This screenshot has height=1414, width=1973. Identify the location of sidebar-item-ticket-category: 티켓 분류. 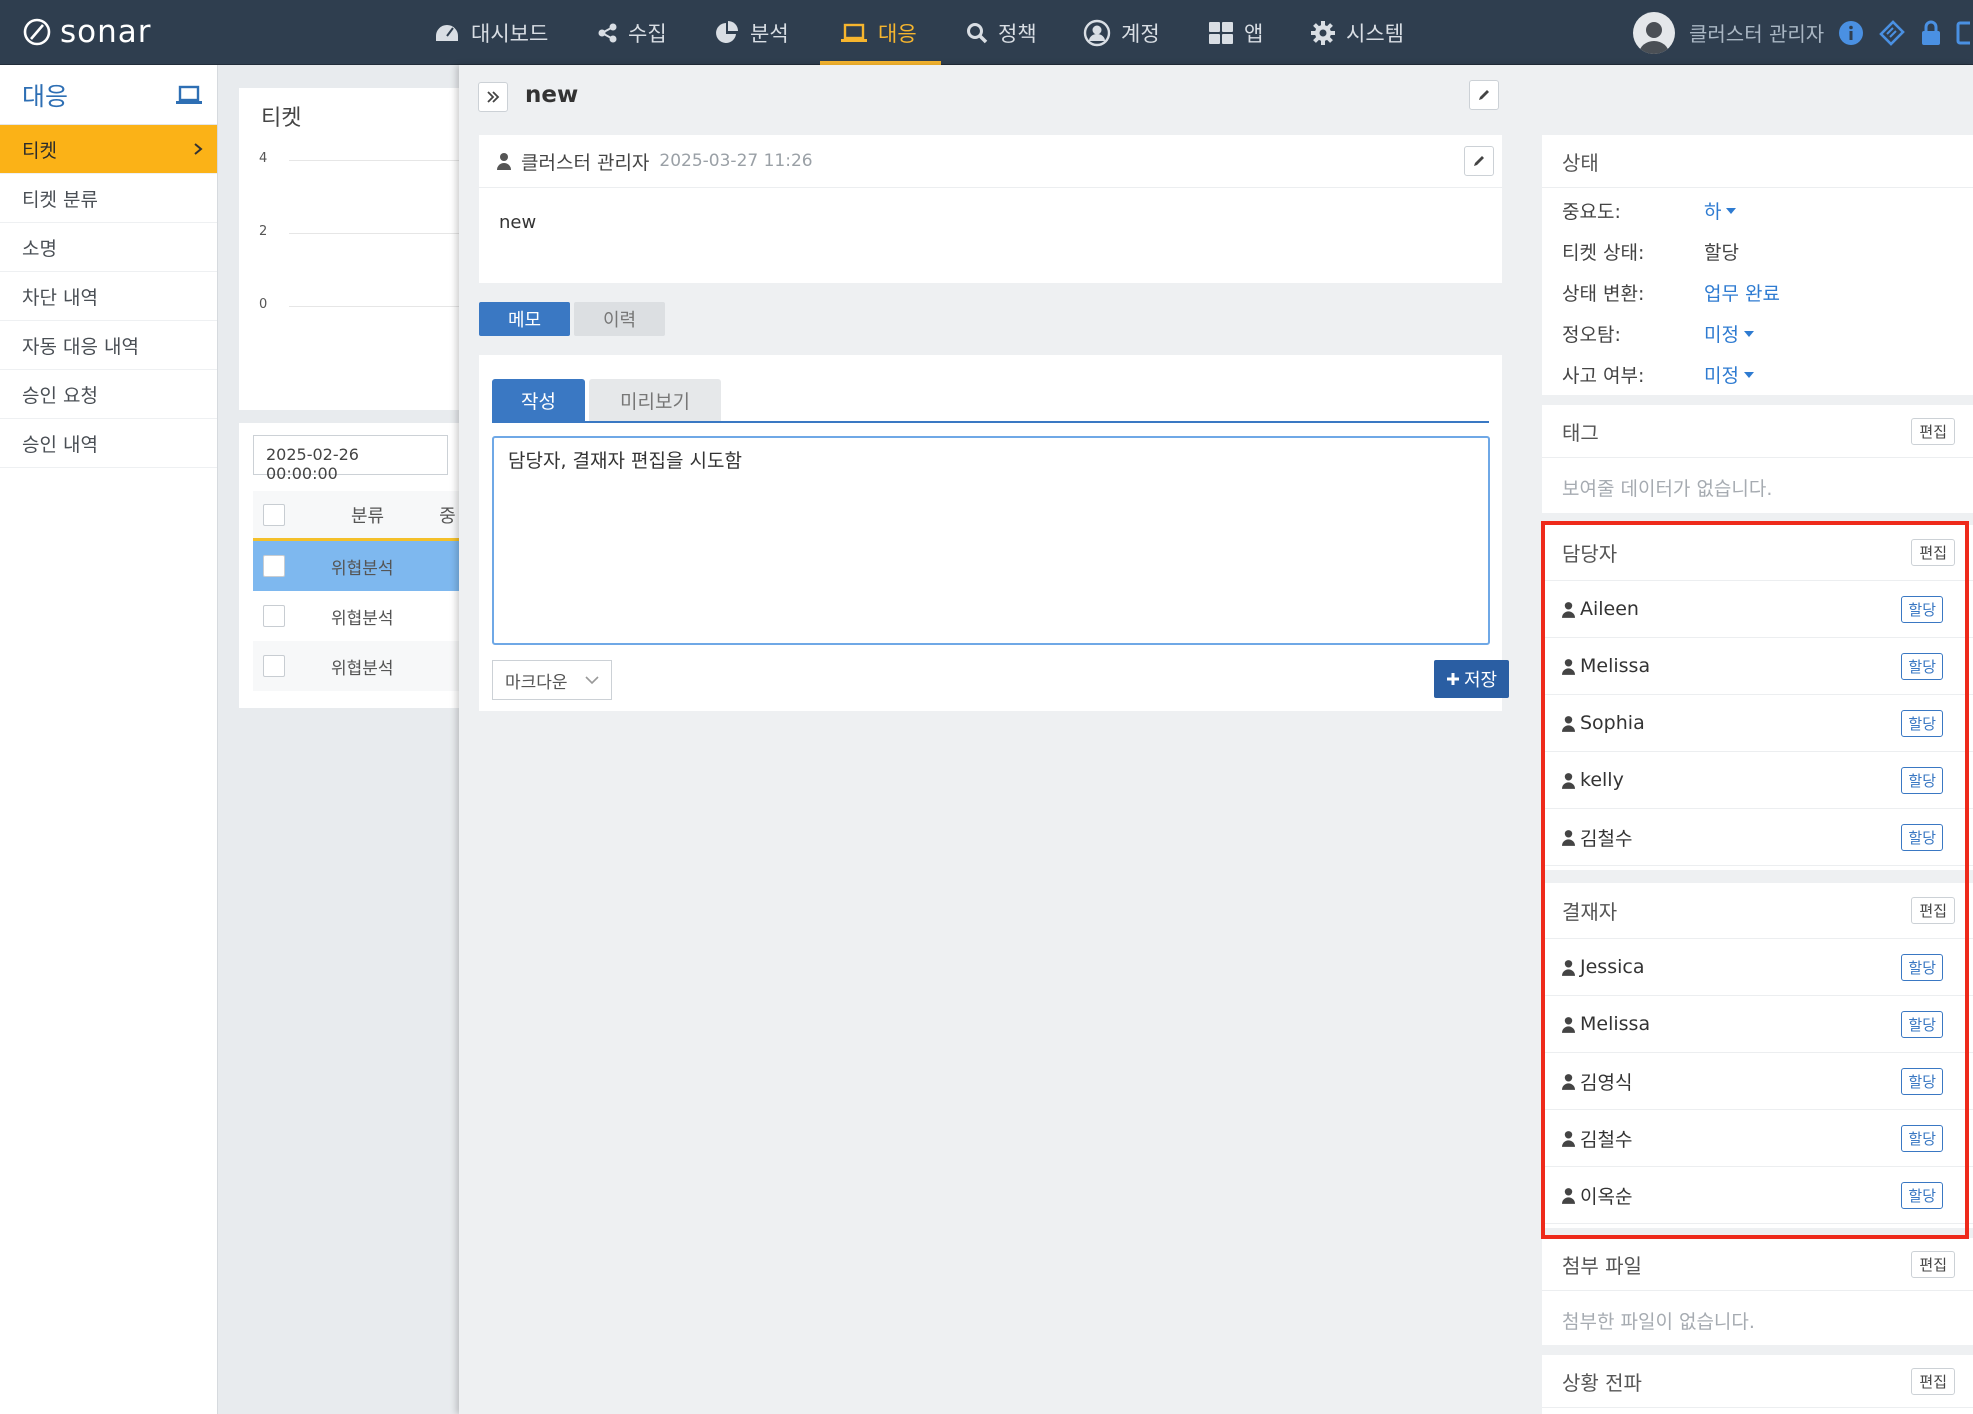
(108, 198).